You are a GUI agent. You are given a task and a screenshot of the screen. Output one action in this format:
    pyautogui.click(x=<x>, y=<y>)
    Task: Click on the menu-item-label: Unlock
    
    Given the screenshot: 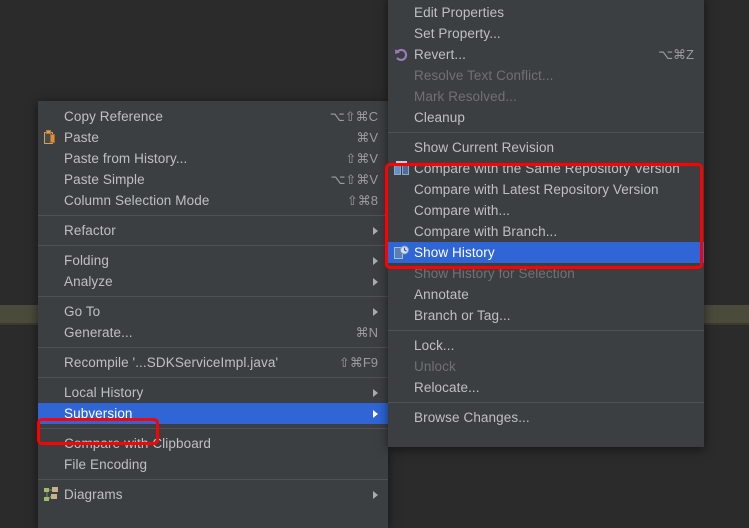 What is the action you would take?
    pyautogui.click(x=435, y=366)
    